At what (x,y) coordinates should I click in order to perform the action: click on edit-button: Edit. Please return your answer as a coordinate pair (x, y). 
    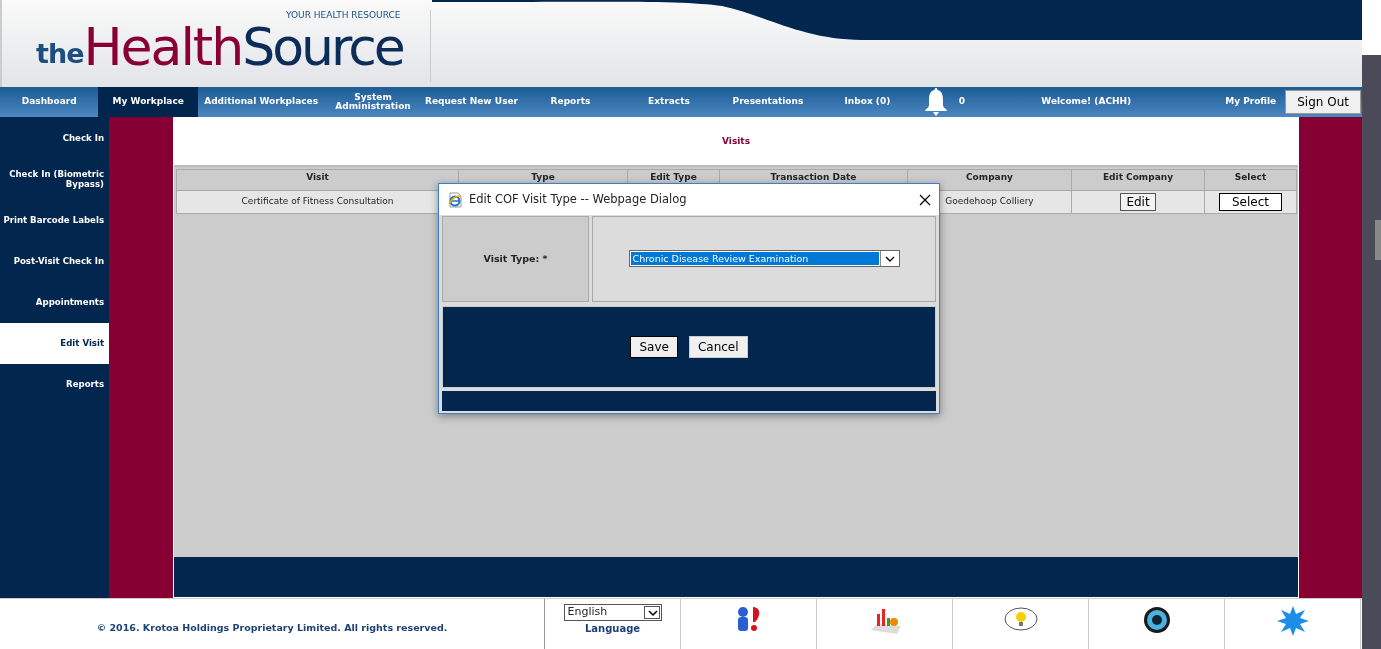
    Looking at the image, I should click on (1138, 202).